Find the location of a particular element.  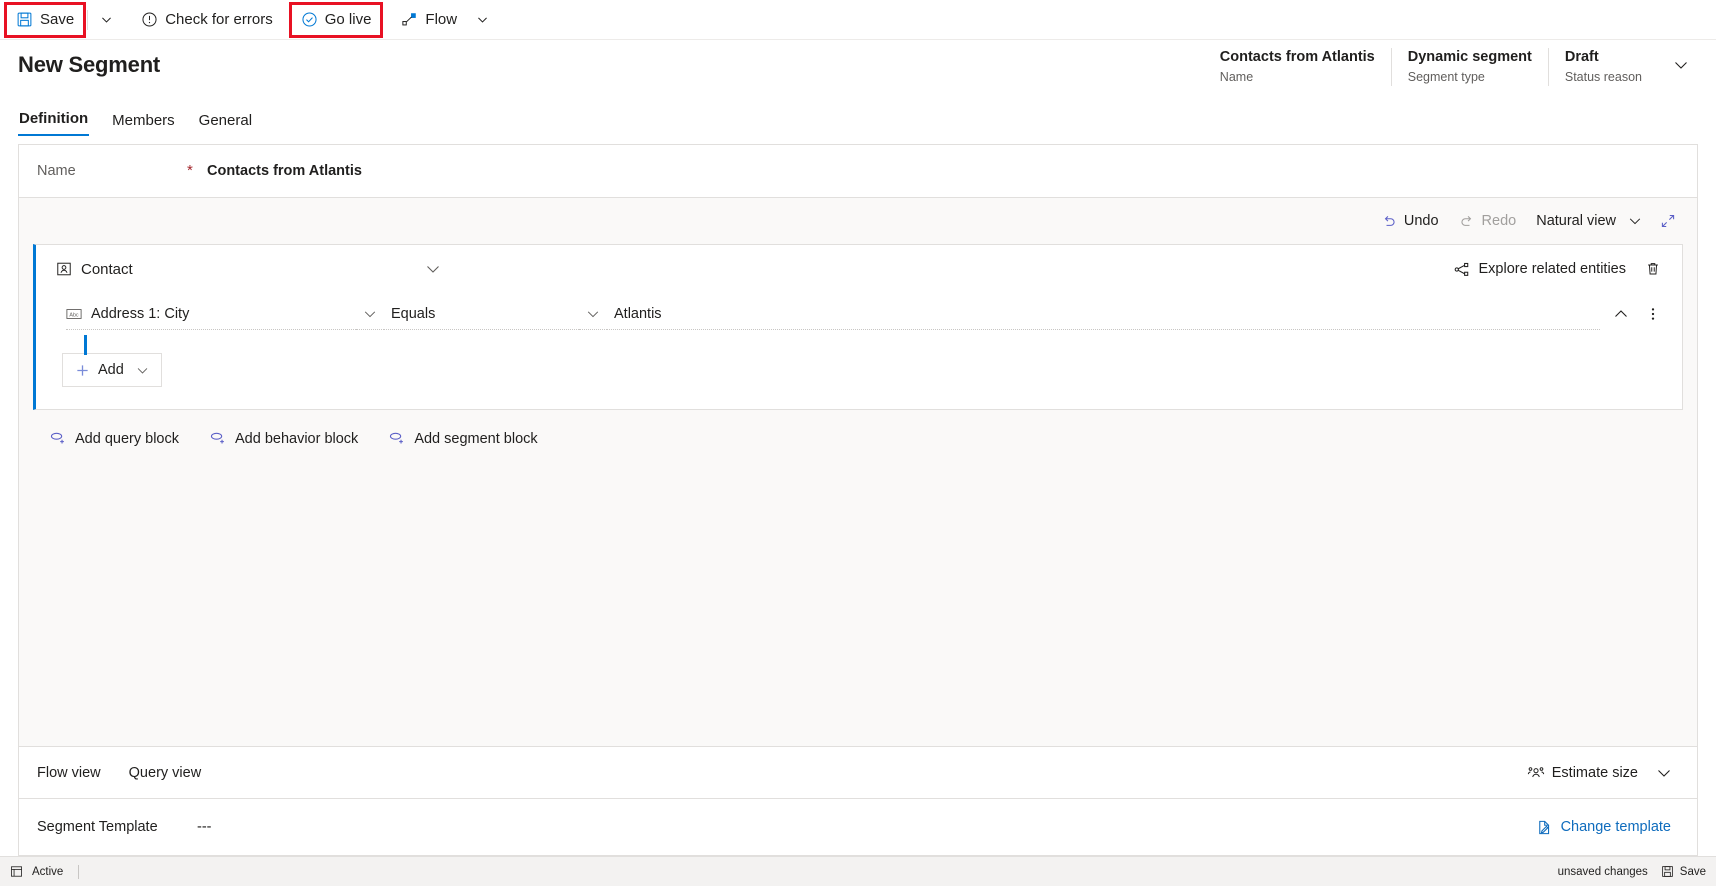

query-block-entity: Contact is located at coordinates (94, 269).